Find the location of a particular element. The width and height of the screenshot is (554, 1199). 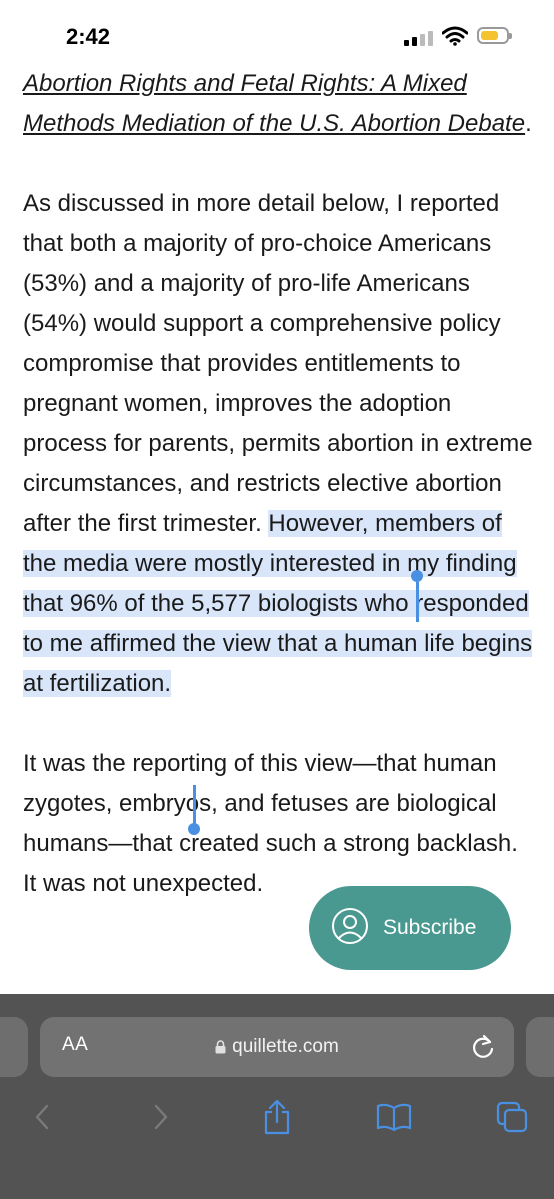

lock-icon is located at coordinates (220, 1049).